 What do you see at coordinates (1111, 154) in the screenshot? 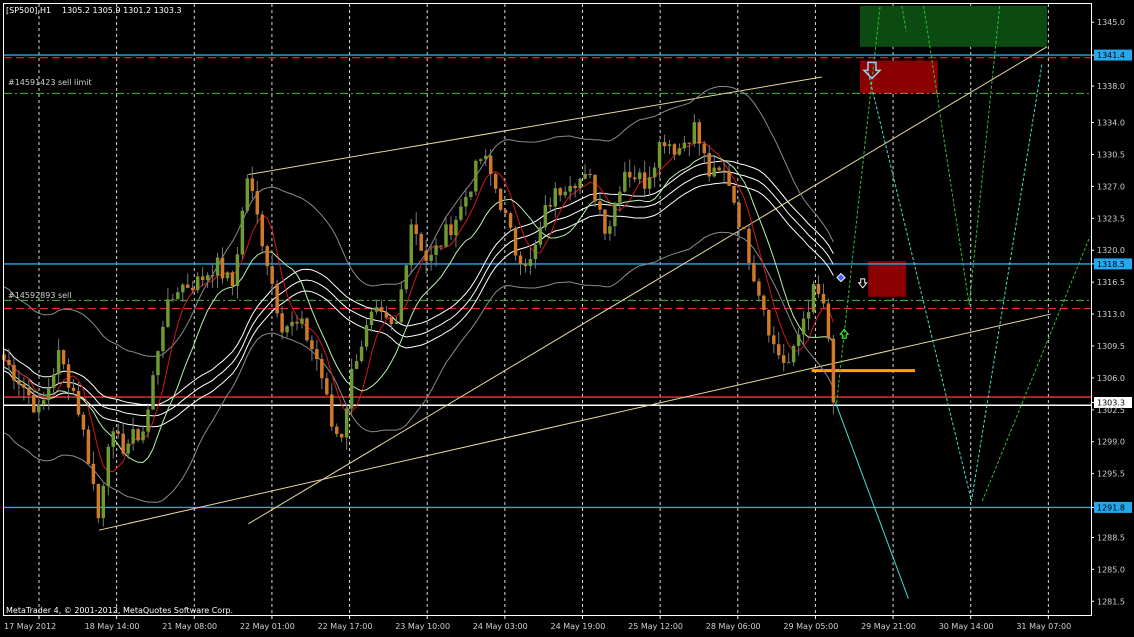
I see `price-tick-label: 1330.5` at bounding box center [1111, 154].